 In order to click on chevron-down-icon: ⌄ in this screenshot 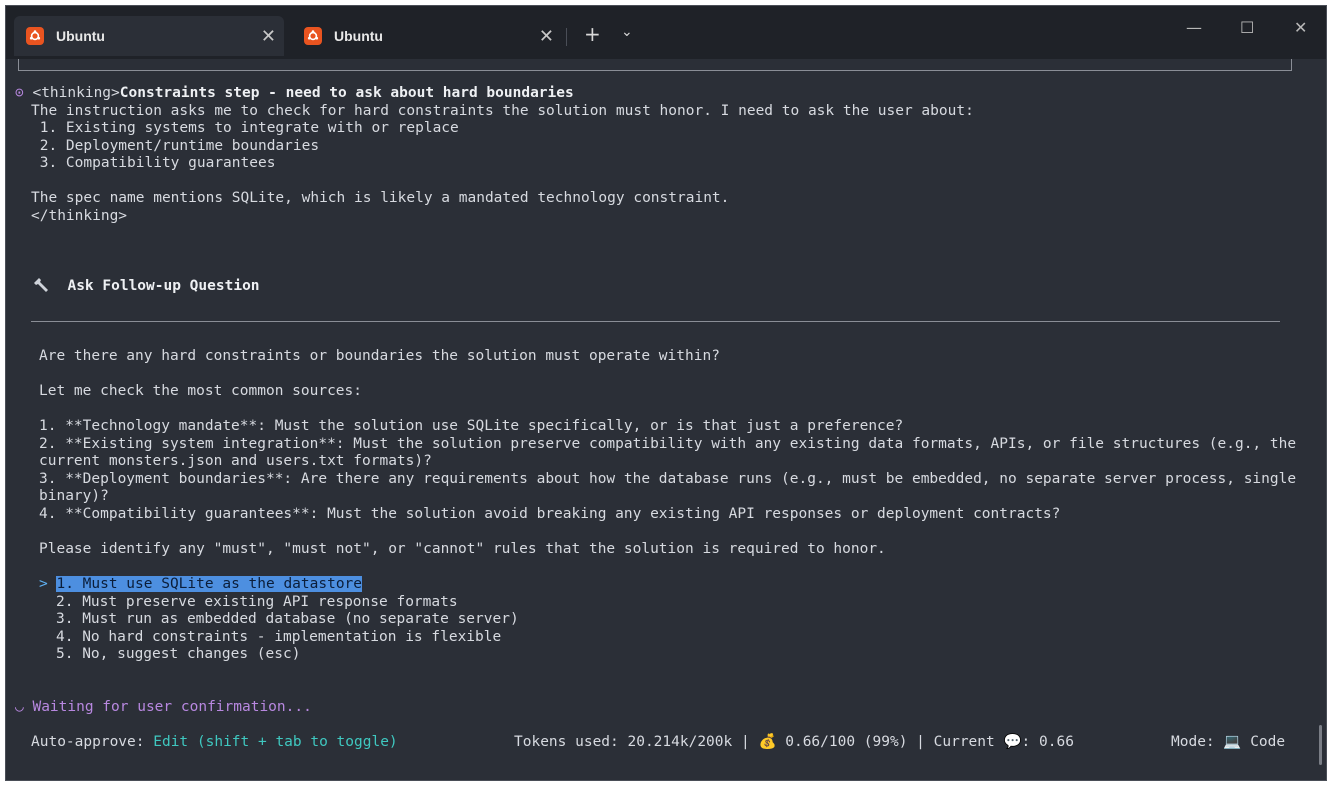, I will do `click(627, 32)`.